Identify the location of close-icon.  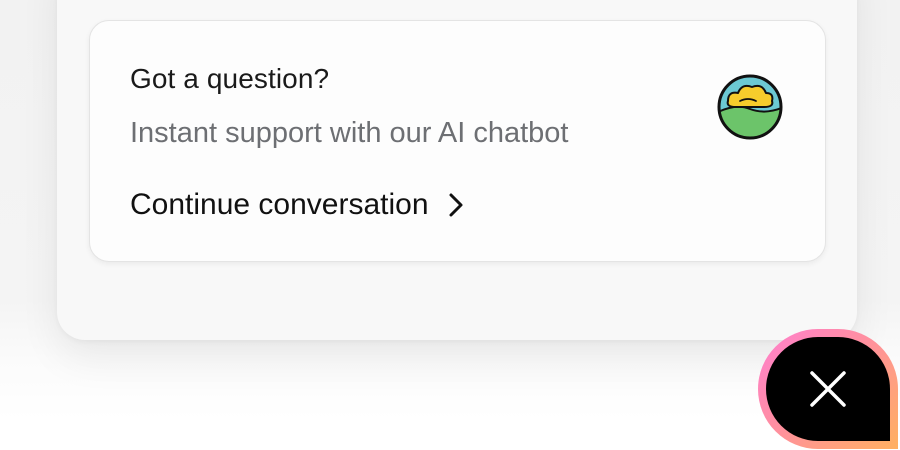
(828, 389).